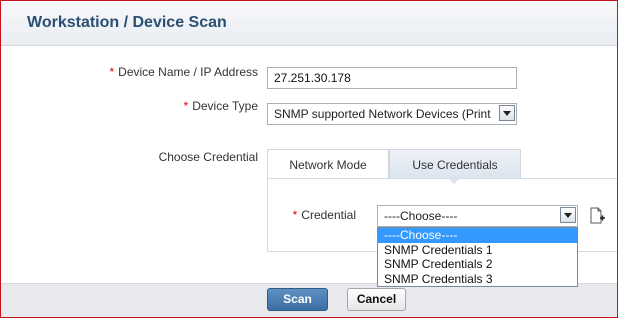 The image size is (618, 318). I want to click on dialog-header: Workstation / Device Scan, so click(309, 23).